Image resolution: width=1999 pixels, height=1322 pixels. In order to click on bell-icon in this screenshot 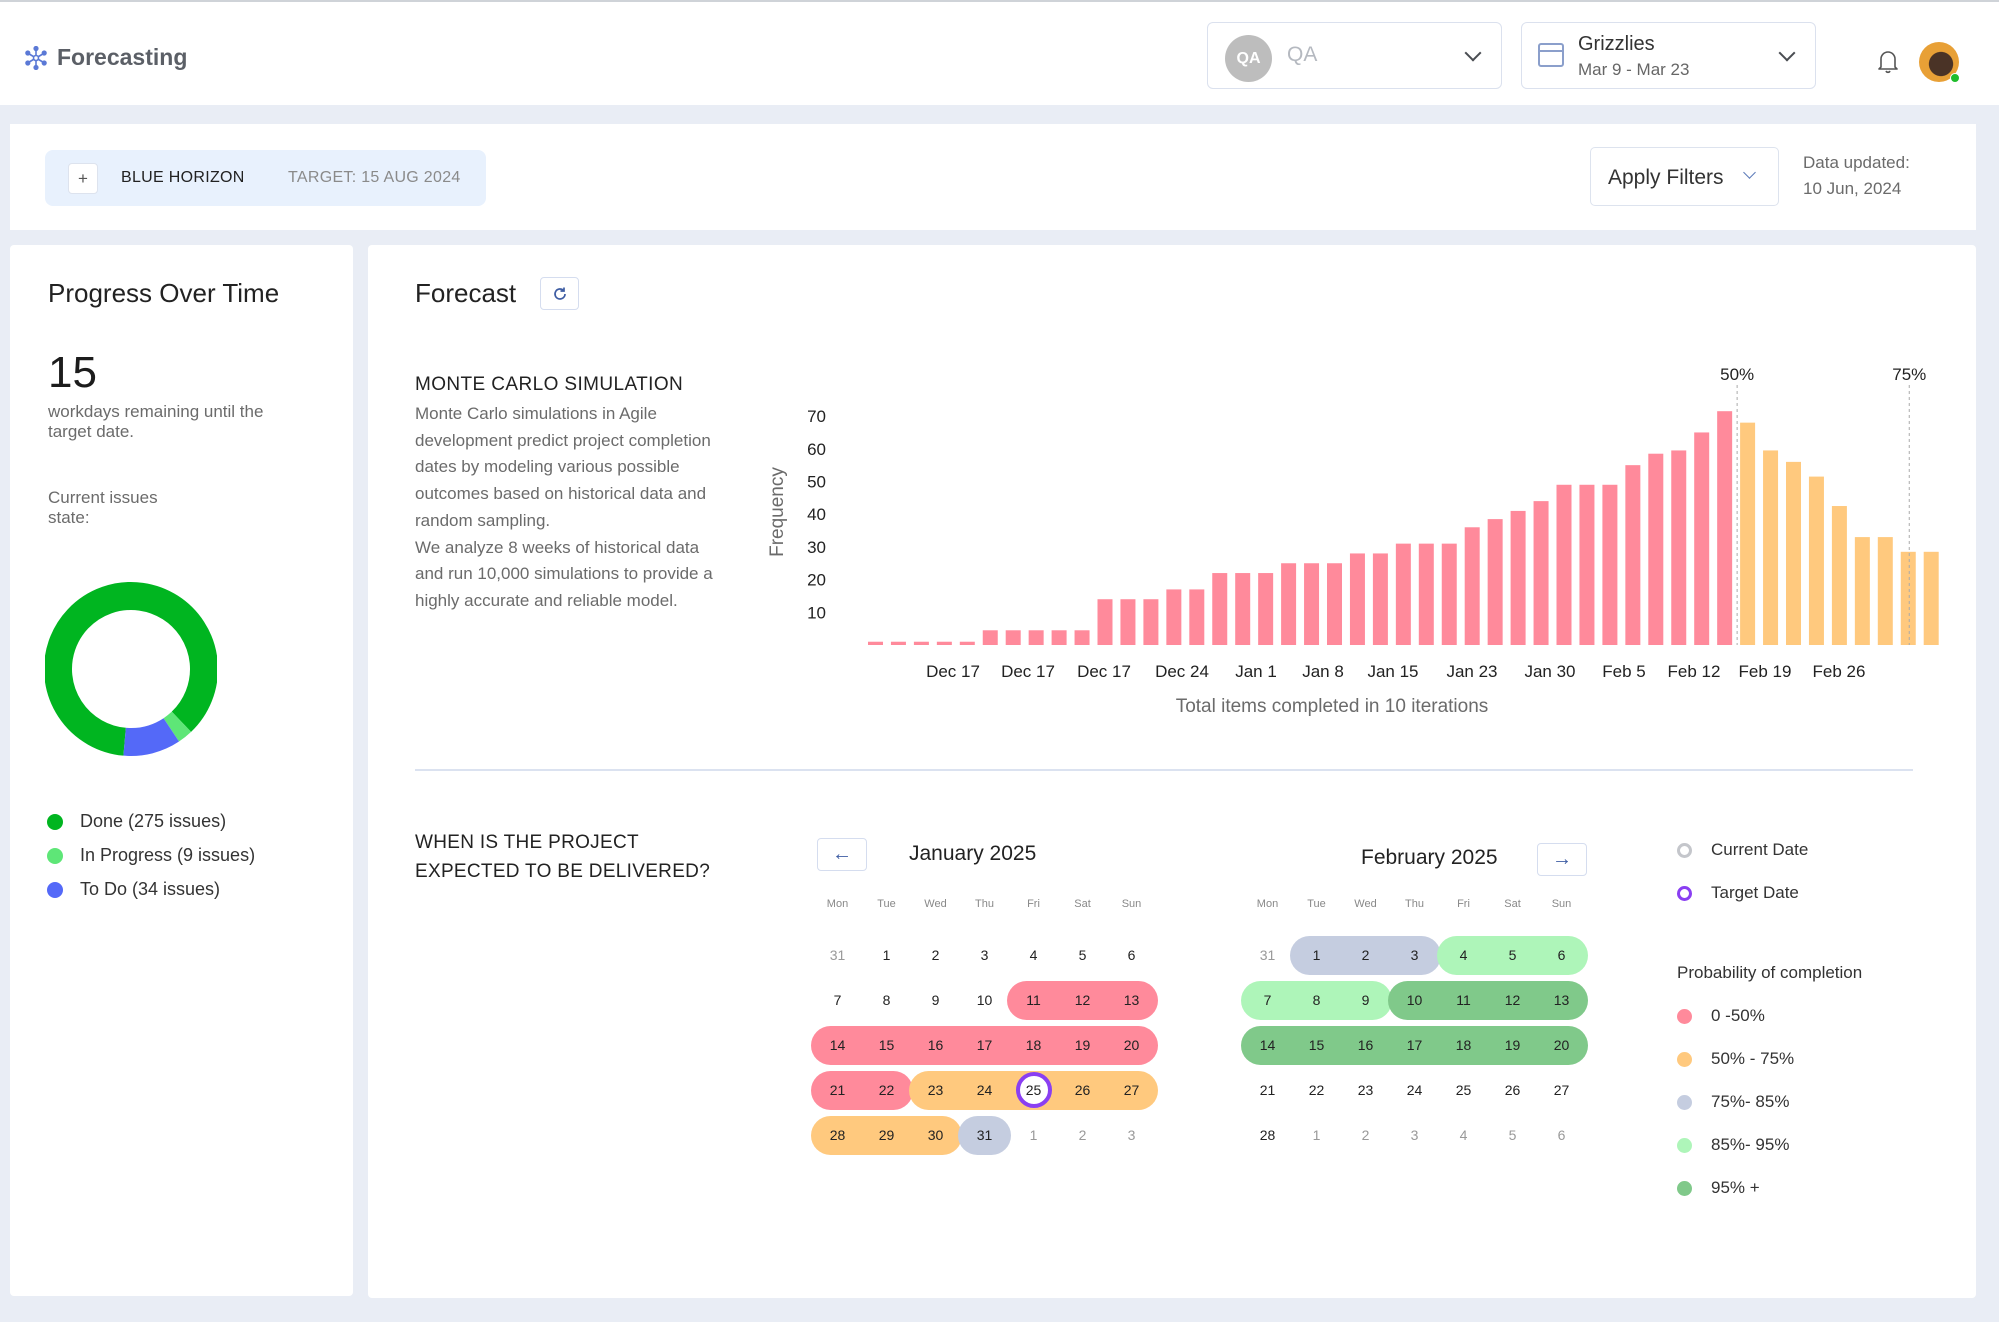, I will do `click(1888, 61)`.